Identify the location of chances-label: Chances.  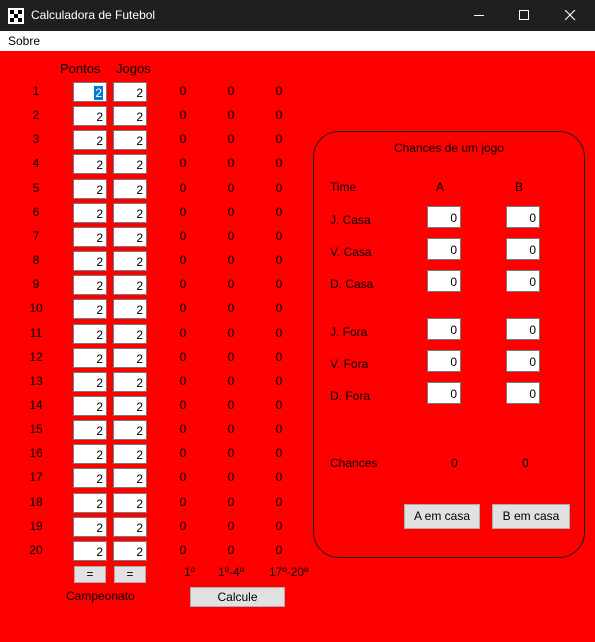
(354, 463).